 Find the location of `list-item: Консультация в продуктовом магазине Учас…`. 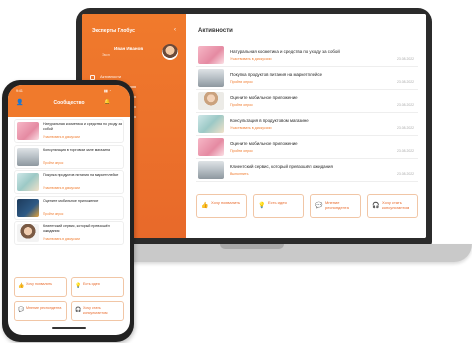

list-item: Консультация в продуктовом магазине Учас… is located at coordinates (307, 124).